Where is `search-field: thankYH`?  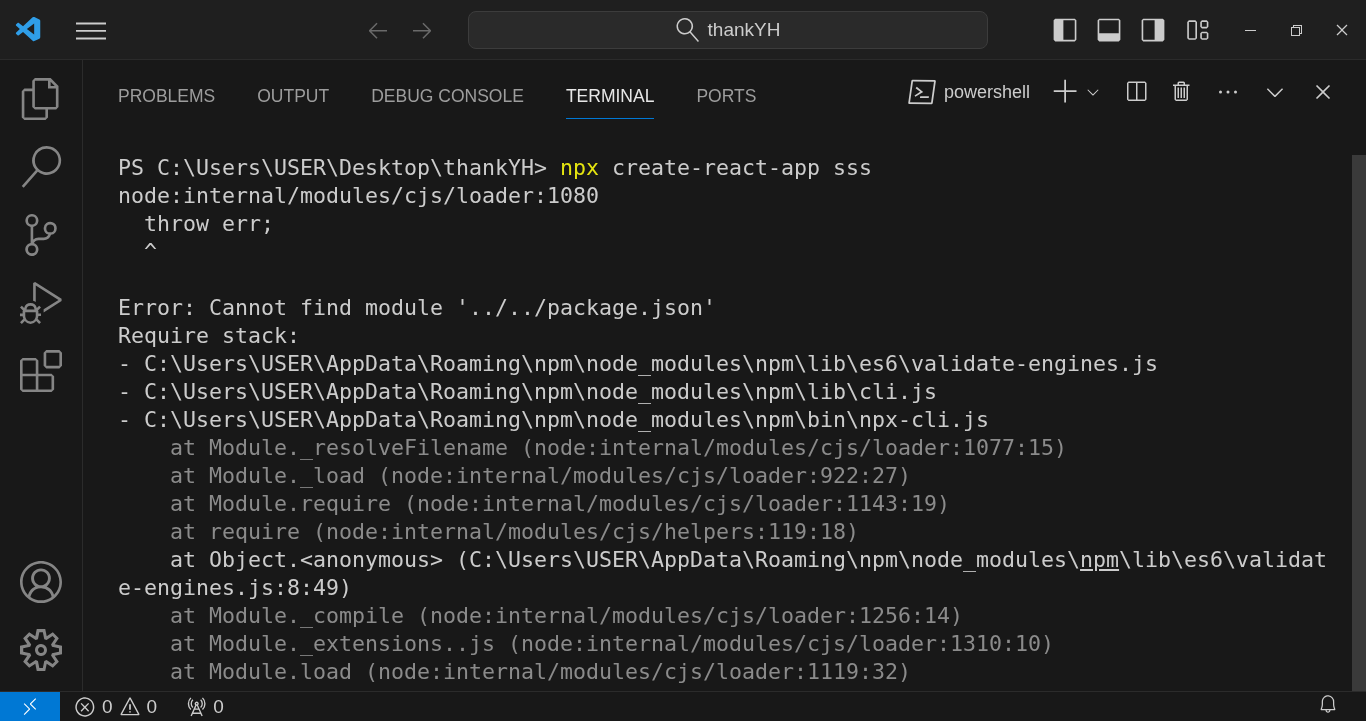 search-field: thankYH is located at coordinates (728, 29).